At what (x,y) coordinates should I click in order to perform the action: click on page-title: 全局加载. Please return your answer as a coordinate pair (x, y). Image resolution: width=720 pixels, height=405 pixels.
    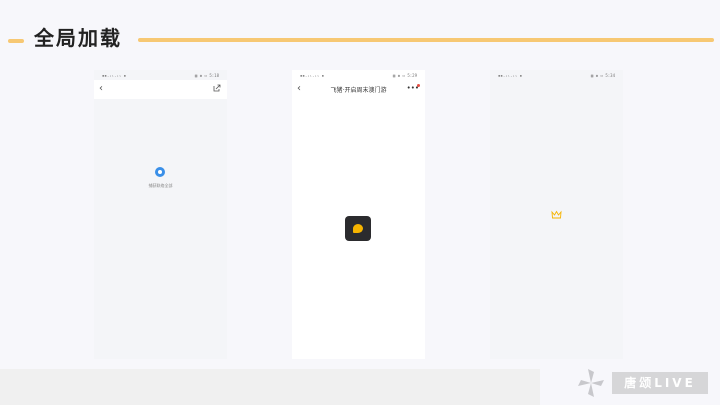
    Looking at the image, I should click on (78, 38).